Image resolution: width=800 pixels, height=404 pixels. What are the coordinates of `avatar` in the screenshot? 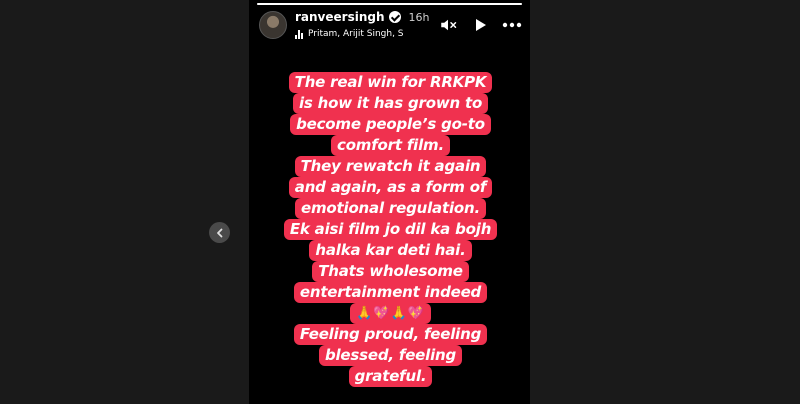 It's located at (273, 25).